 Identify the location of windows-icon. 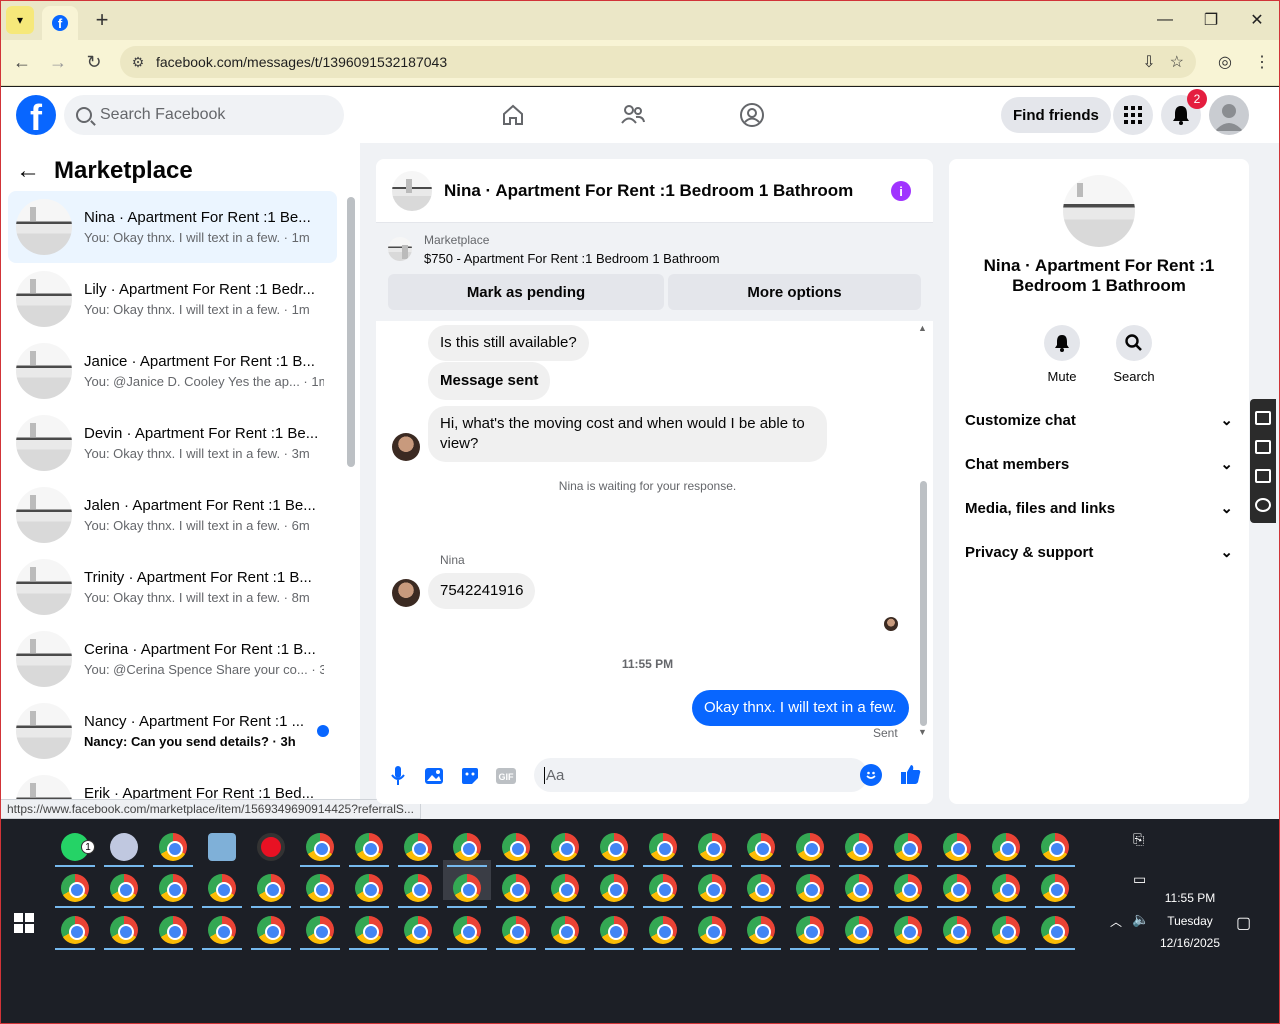
(1263, 475).